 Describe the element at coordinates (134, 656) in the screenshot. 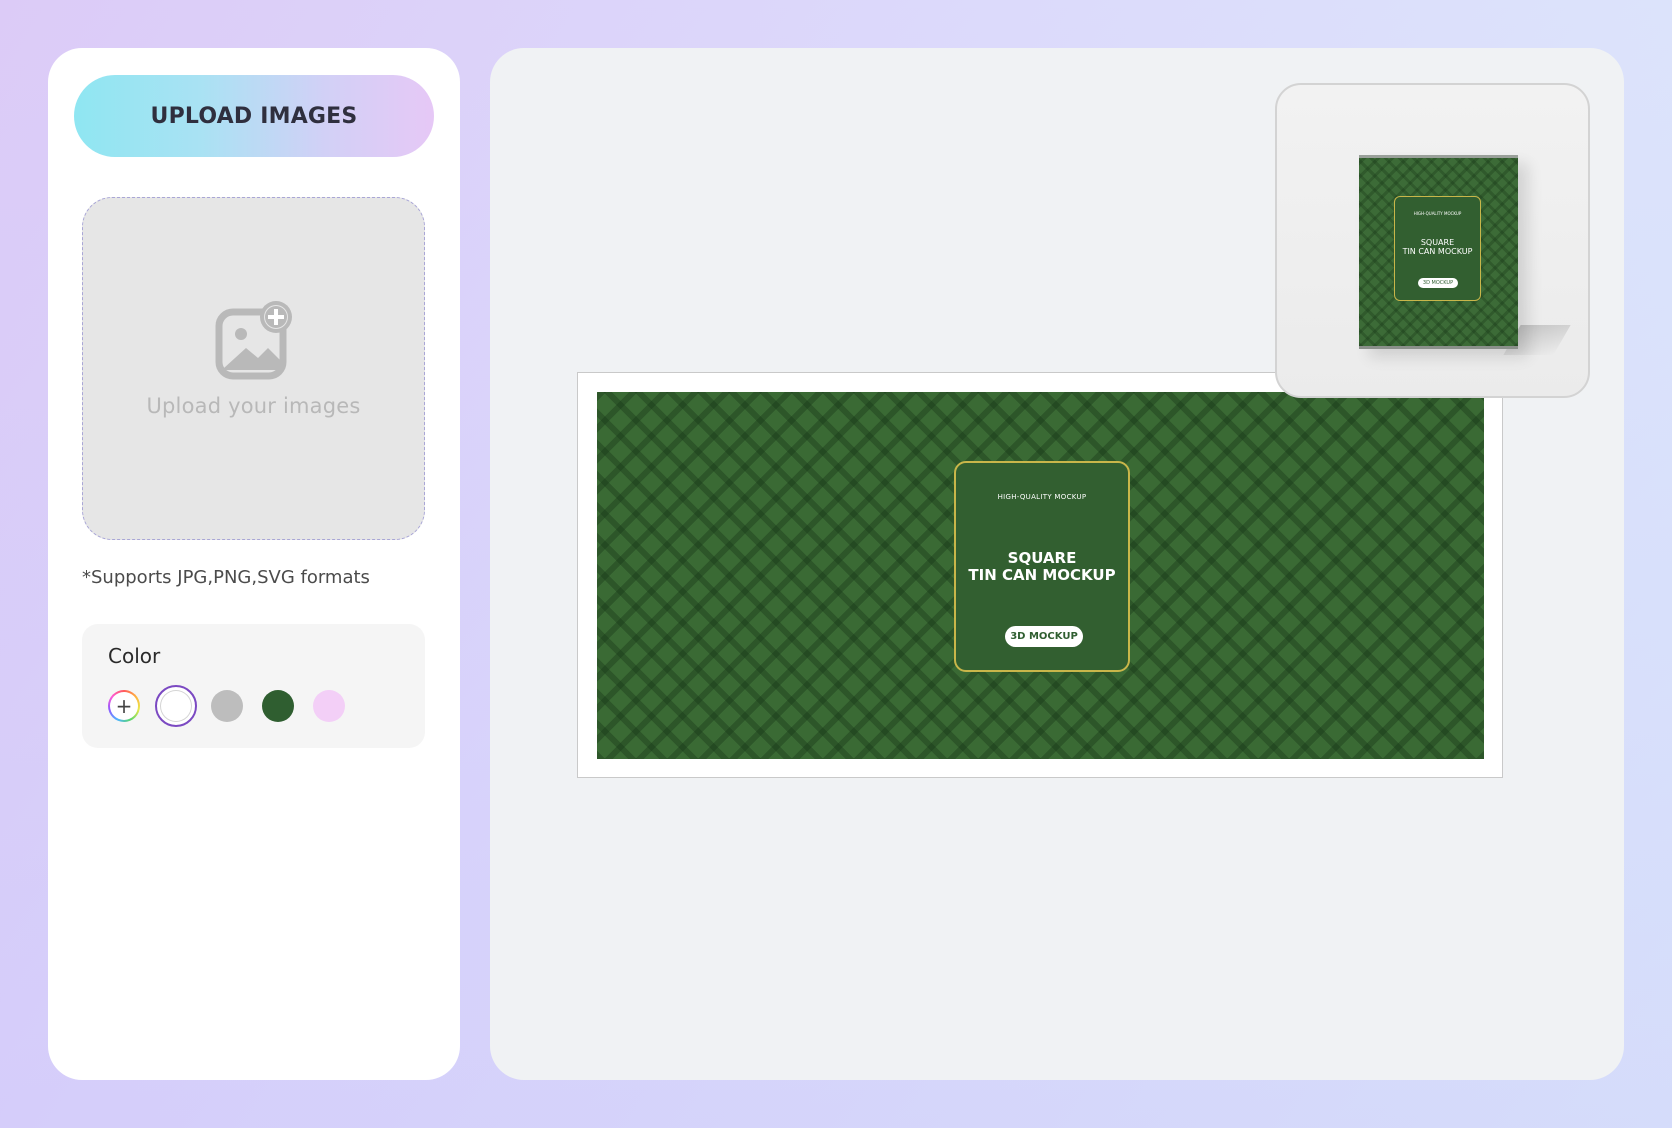

I see `color-section-title: Color` at that location.